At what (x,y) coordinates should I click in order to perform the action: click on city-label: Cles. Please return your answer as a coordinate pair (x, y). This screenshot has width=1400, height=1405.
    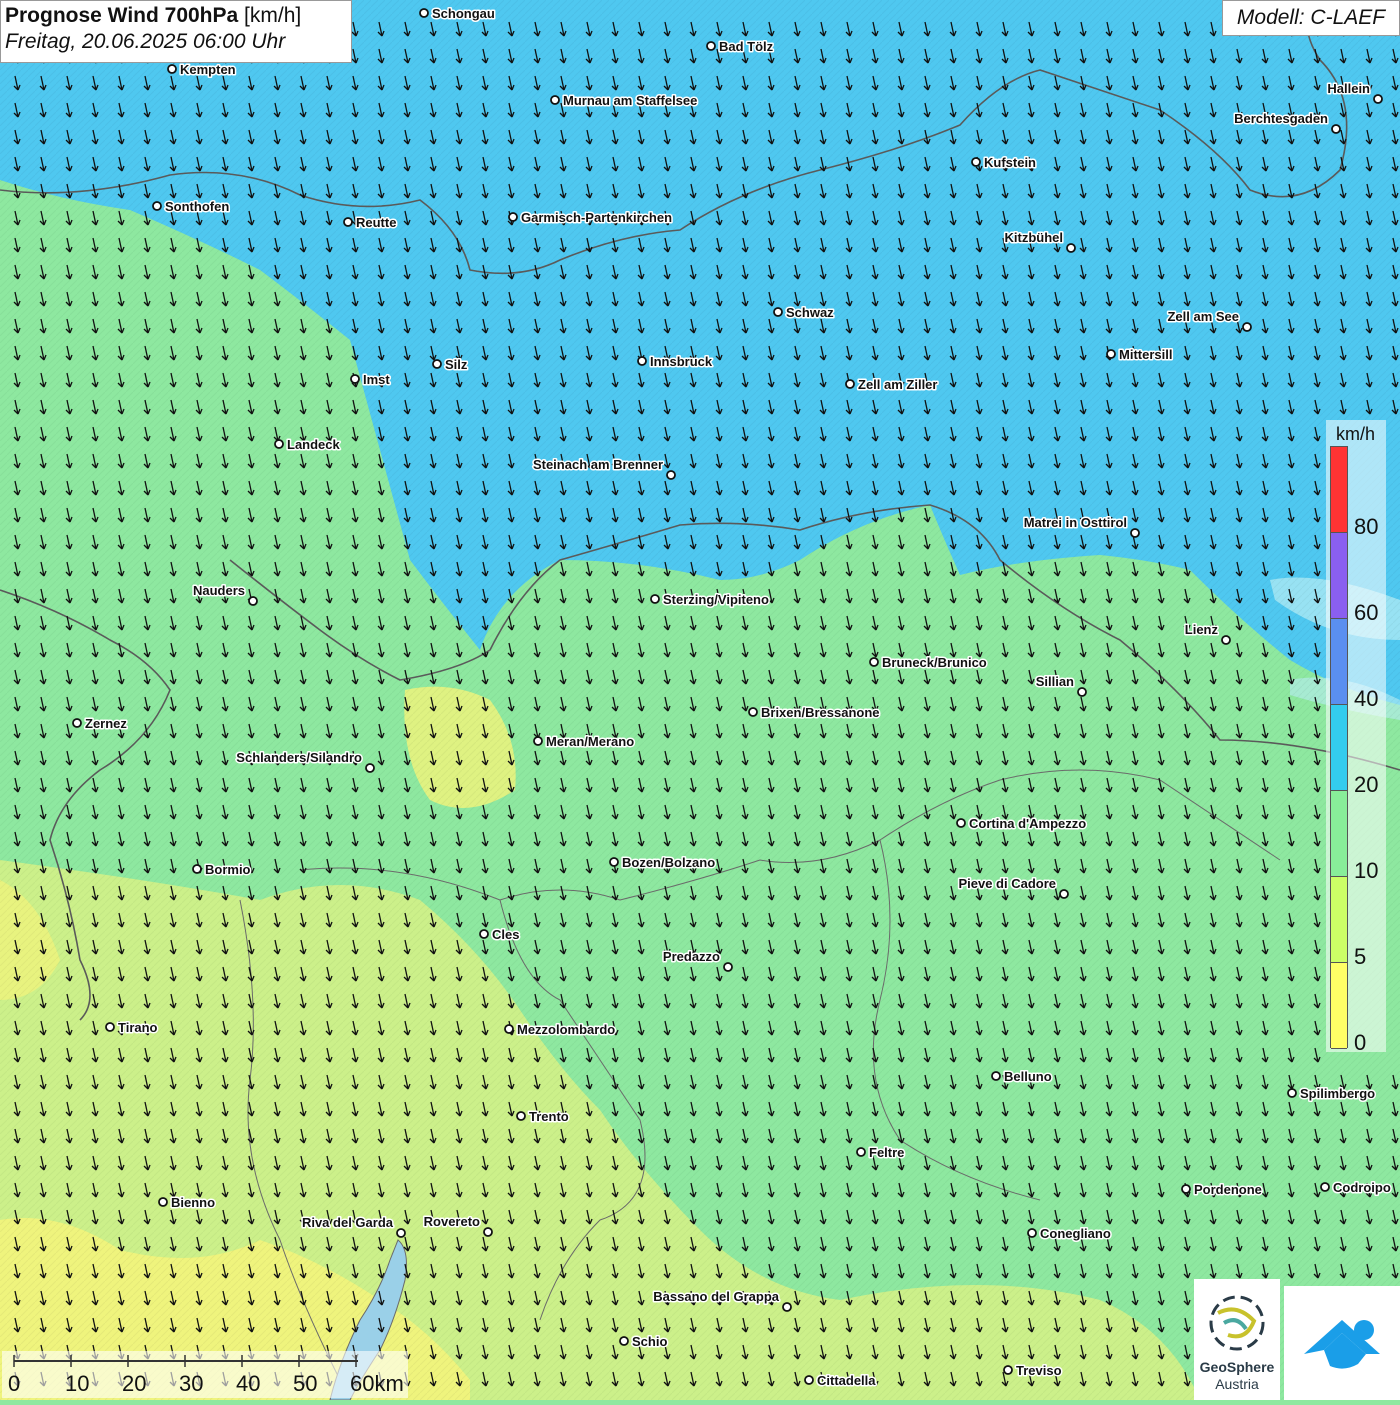
    Looking at the image, I should click on (506, 935).